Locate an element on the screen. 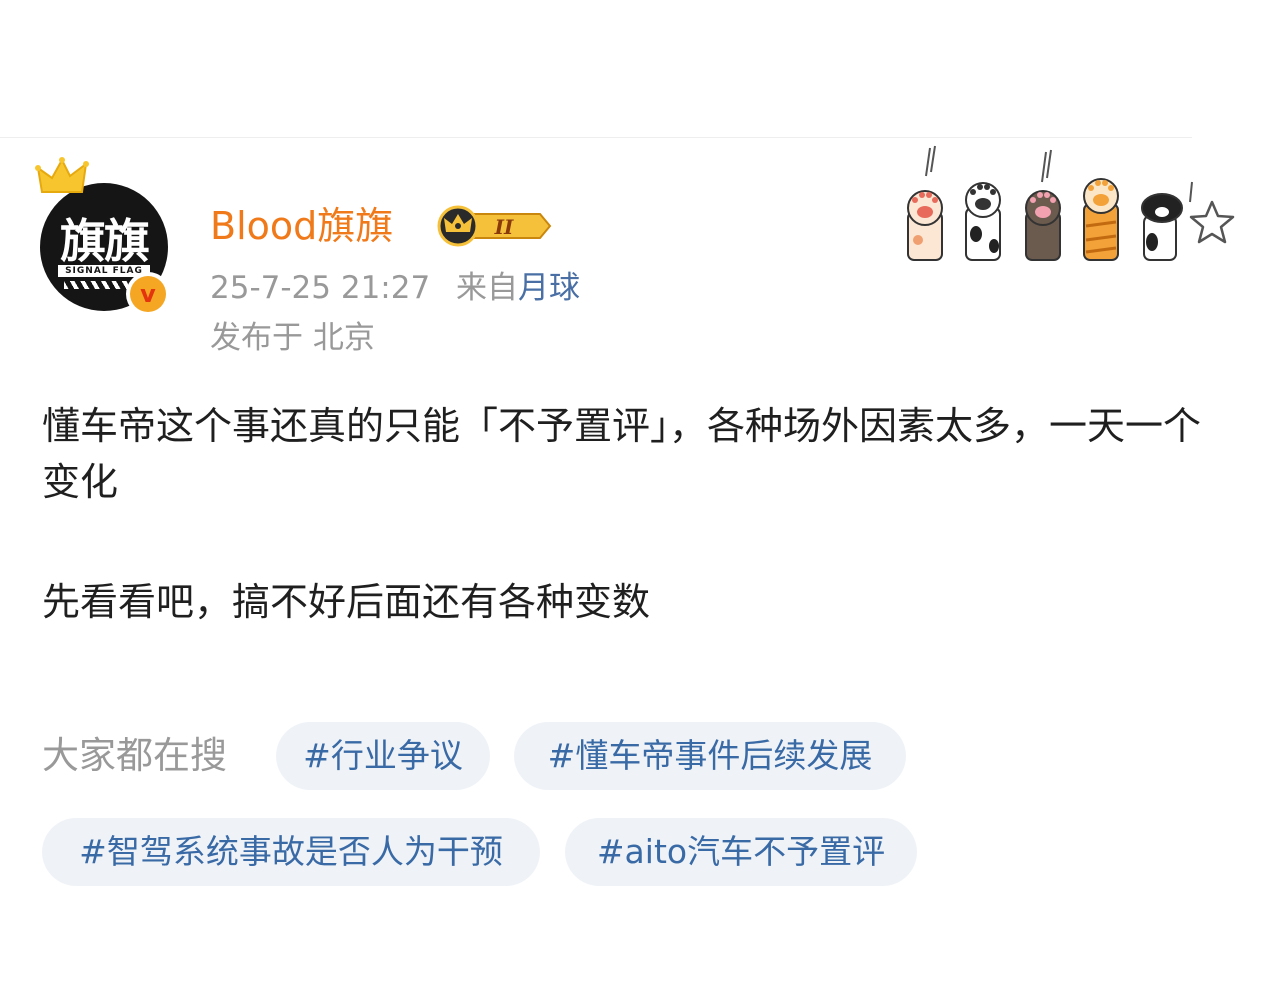 The height and width of the screenshot is (986, 1280). vip-level: II is located at coordinates (504, 227).